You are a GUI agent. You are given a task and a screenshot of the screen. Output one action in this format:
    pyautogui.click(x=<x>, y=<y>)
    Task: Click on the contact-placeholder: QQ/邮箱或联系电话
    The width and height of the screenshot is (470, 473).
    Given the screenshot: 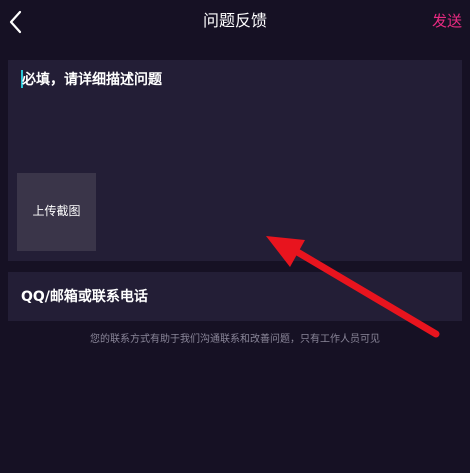 What is the action you would take?
    pyautogui.click(x=84, y=297)
    